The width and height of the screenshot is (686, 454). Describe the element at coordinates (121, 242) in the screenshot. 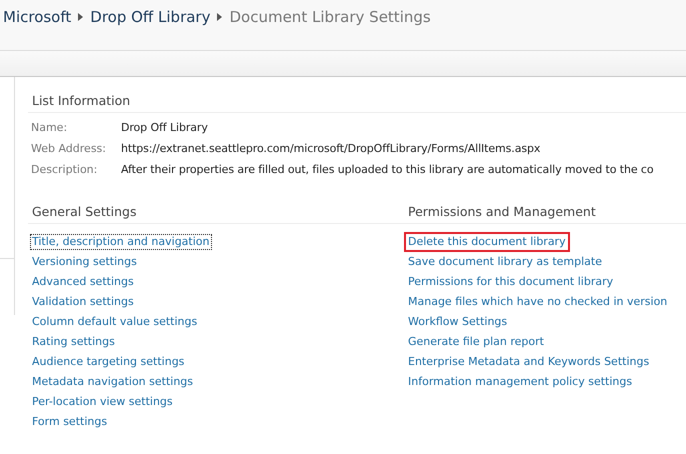

I see `settings-link: Title, description and navigation` at that location.